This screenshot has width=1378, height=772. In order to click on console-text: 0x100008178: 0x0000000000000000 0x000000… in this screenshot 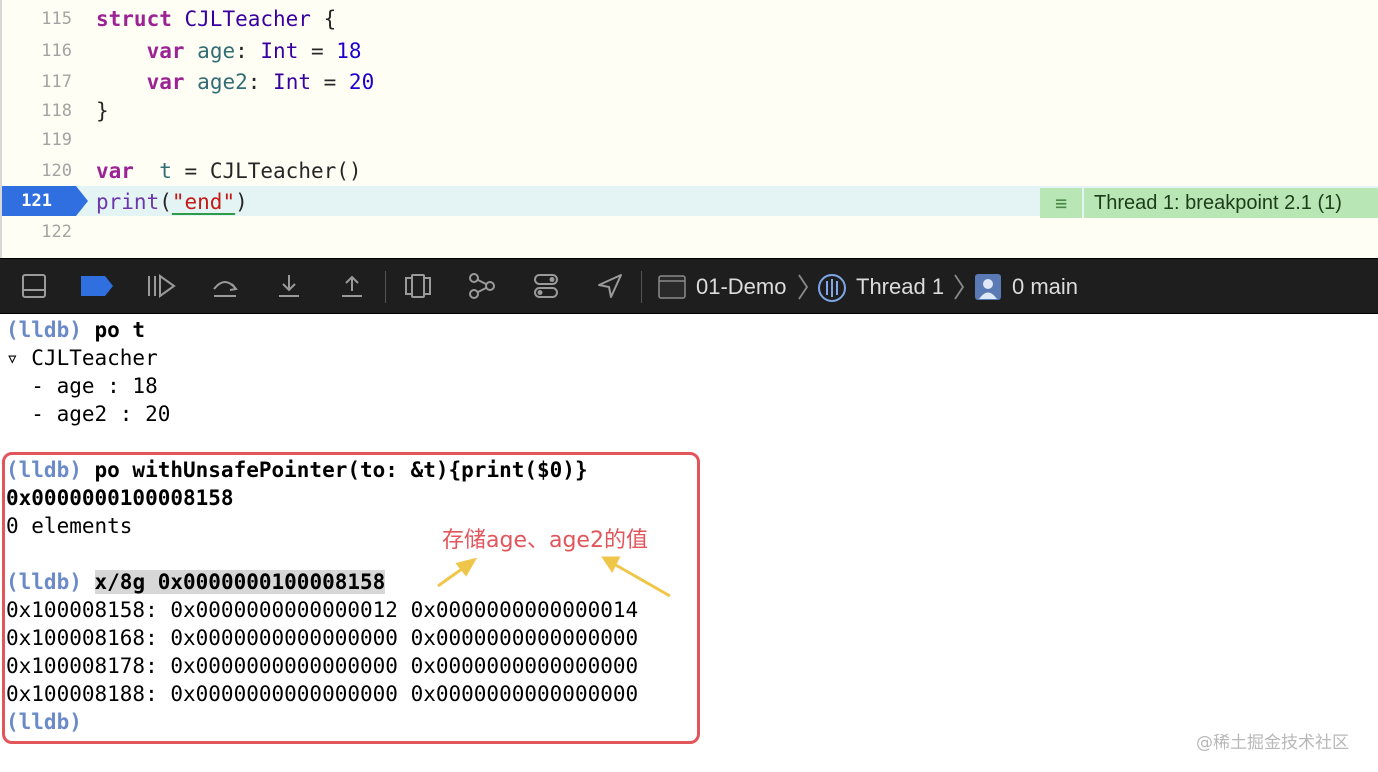, I will do `click(322, 666)`.